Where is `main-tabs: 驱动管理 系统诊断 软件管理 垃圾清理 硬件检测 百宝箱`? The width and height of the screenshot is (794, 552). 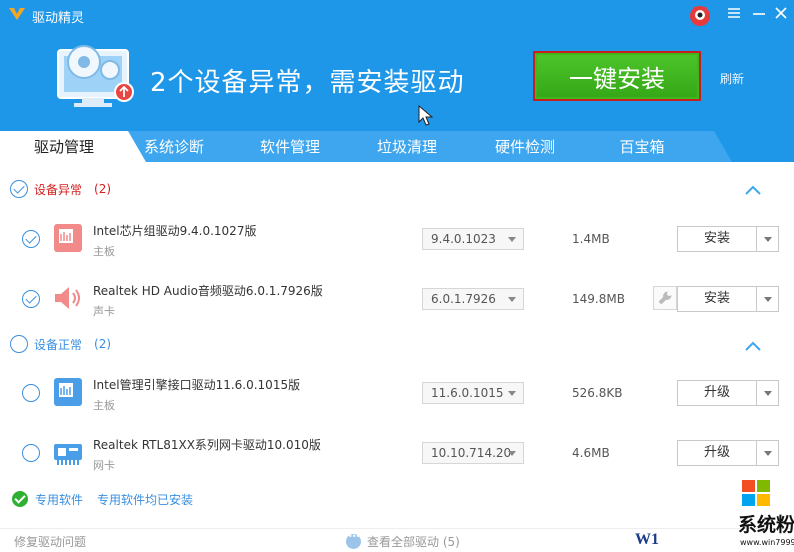
main-tabs: 驱动管理 系统诊断 软件管理 垃圾清理 硬件检测 百宝箱 is located at coordinates (397, 146).